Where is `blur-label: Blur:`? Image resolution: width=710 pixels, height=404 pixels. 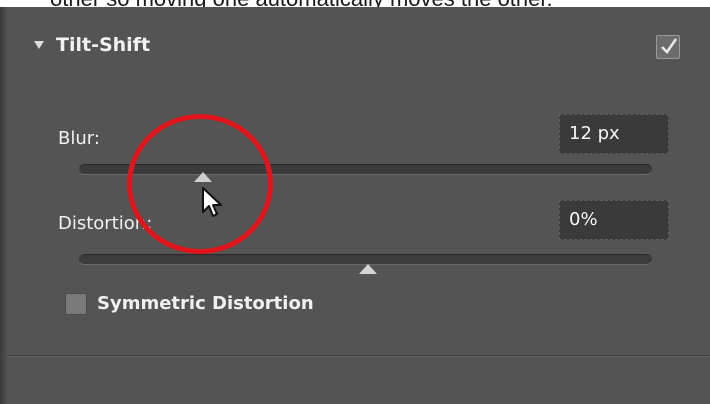 blur-label: Blur: is located at coordinates (79, 138).